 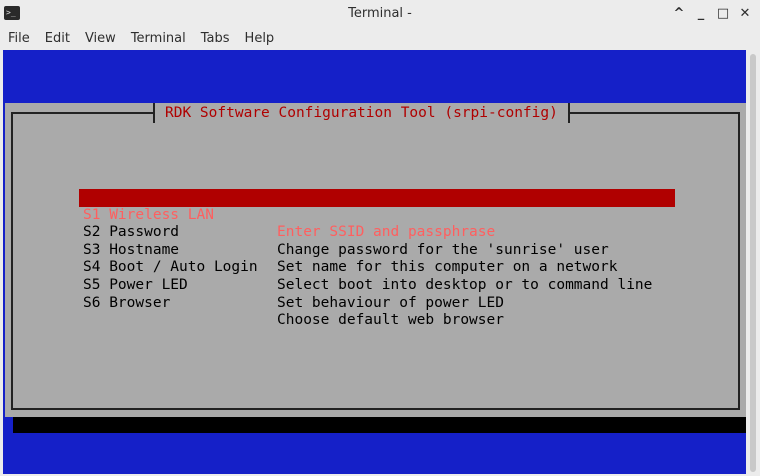 What do you see at coordinates (158, 39) in the screenshot?
I see `menu-terminal: Terminal` at bounding box center [158, 39].